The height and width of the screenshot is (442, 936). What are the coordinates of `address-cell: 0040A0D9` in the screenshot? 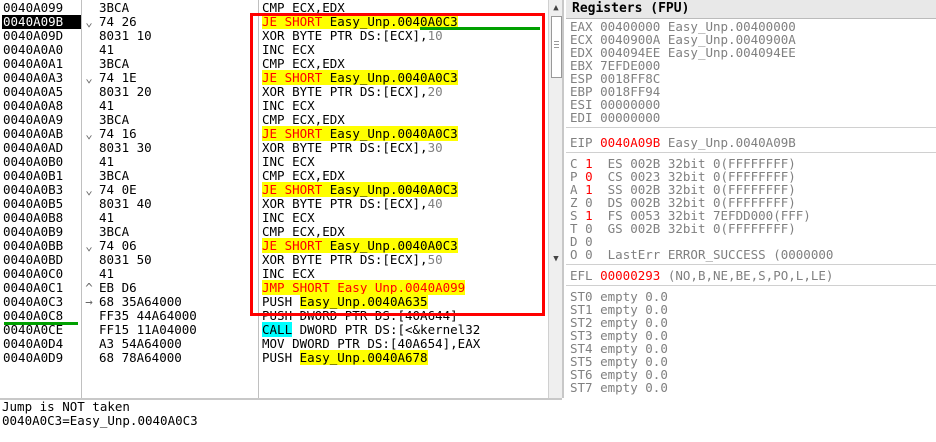 It's located at (41, 358).